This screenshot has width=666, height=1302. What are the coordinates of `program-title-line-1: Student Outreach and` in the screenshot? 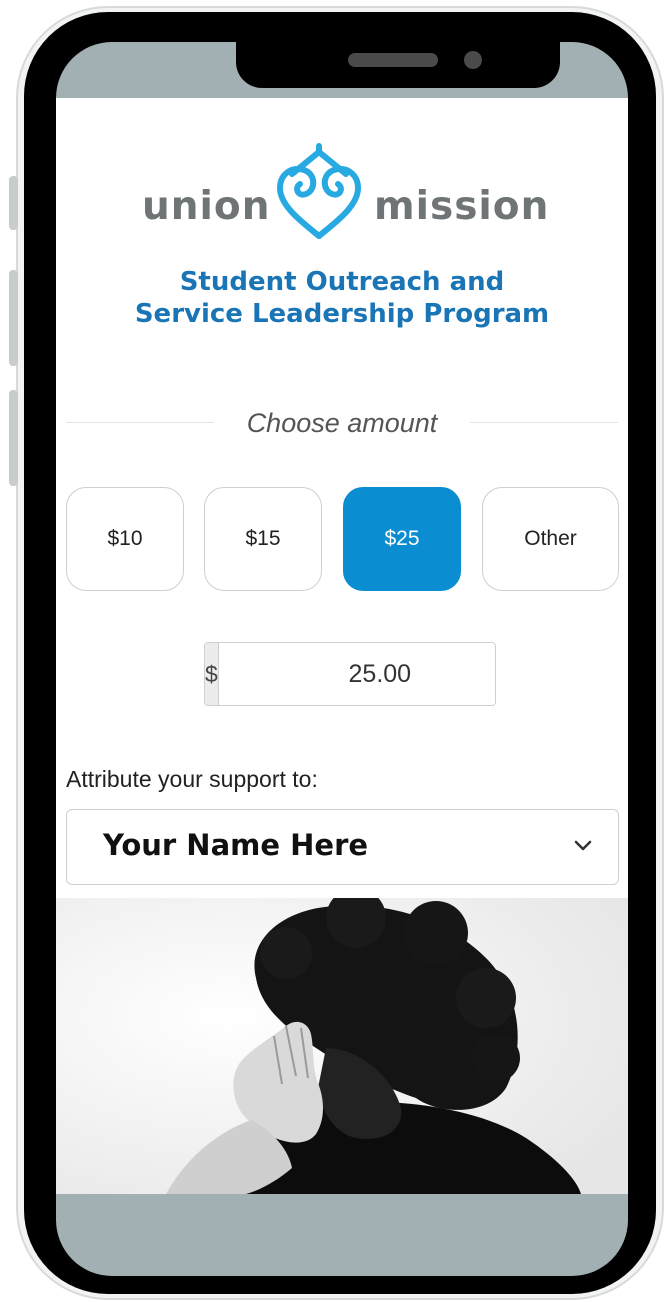 It's located at (342, 282).